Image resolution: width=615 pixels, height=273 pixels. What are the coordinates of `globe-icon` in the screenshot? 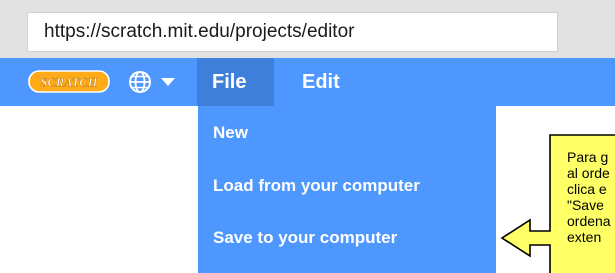 It's located at (152, 82).